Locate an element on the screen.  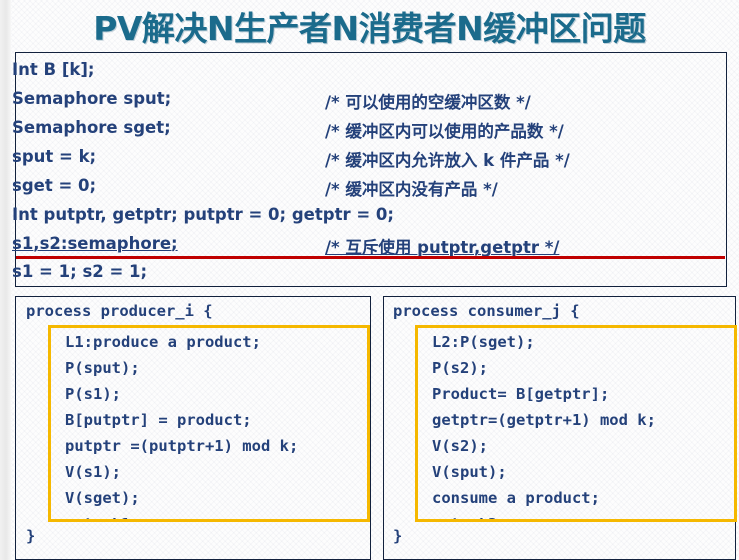
consumer-body-line-5: V(sput); is located at coordinates (469, 472).